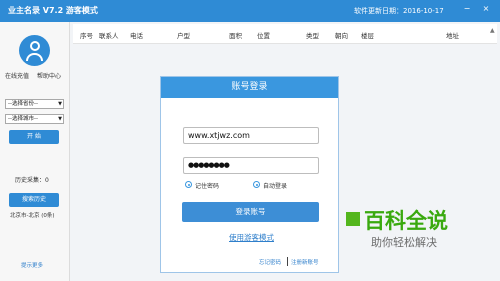 This screenshot has height=281, width=500. I want to click on column-header: 位置, so click(263, 35).